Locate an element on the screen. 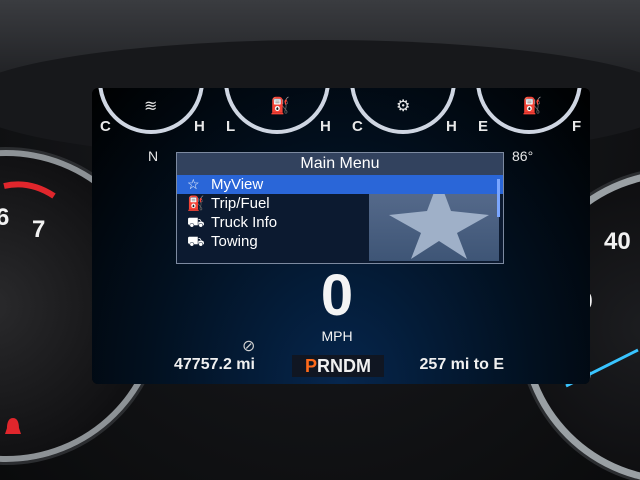  speed-unit: MPH is located at coordinates (337, 336).